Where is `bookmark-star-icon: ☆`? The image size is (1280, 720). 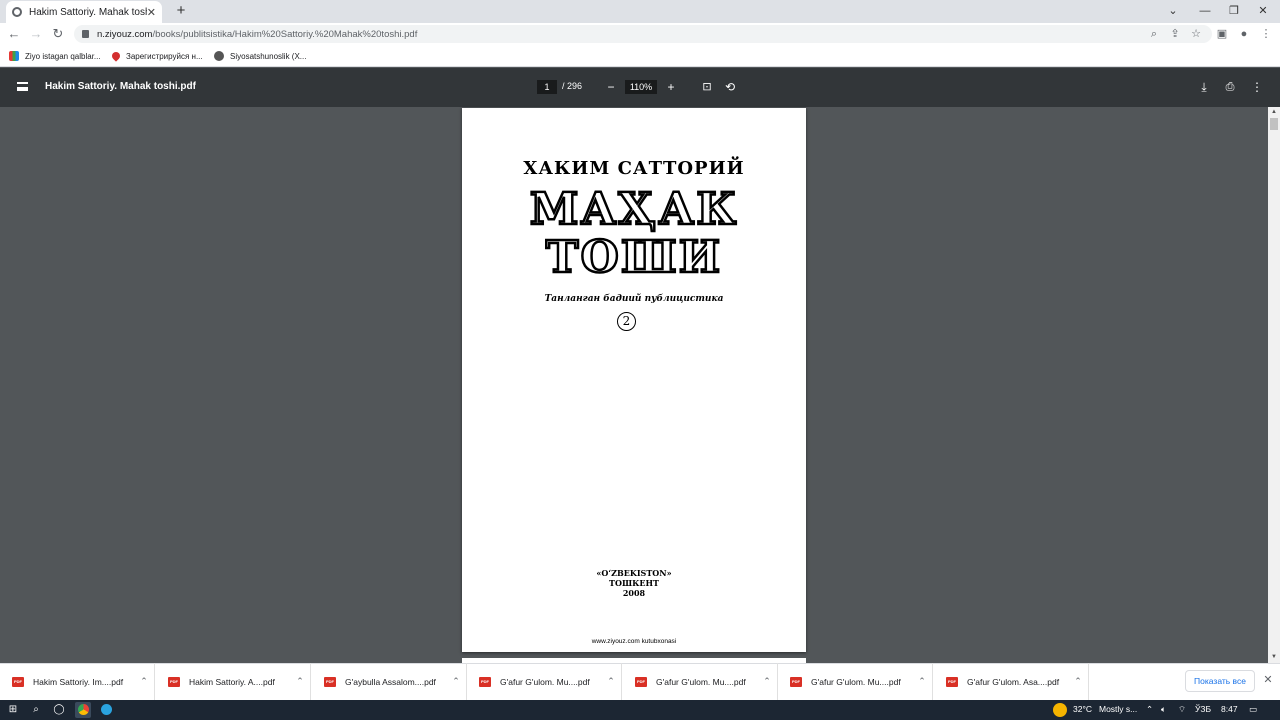
bookmark-star-icon: ☆ is located at coordinates (1196, 34).